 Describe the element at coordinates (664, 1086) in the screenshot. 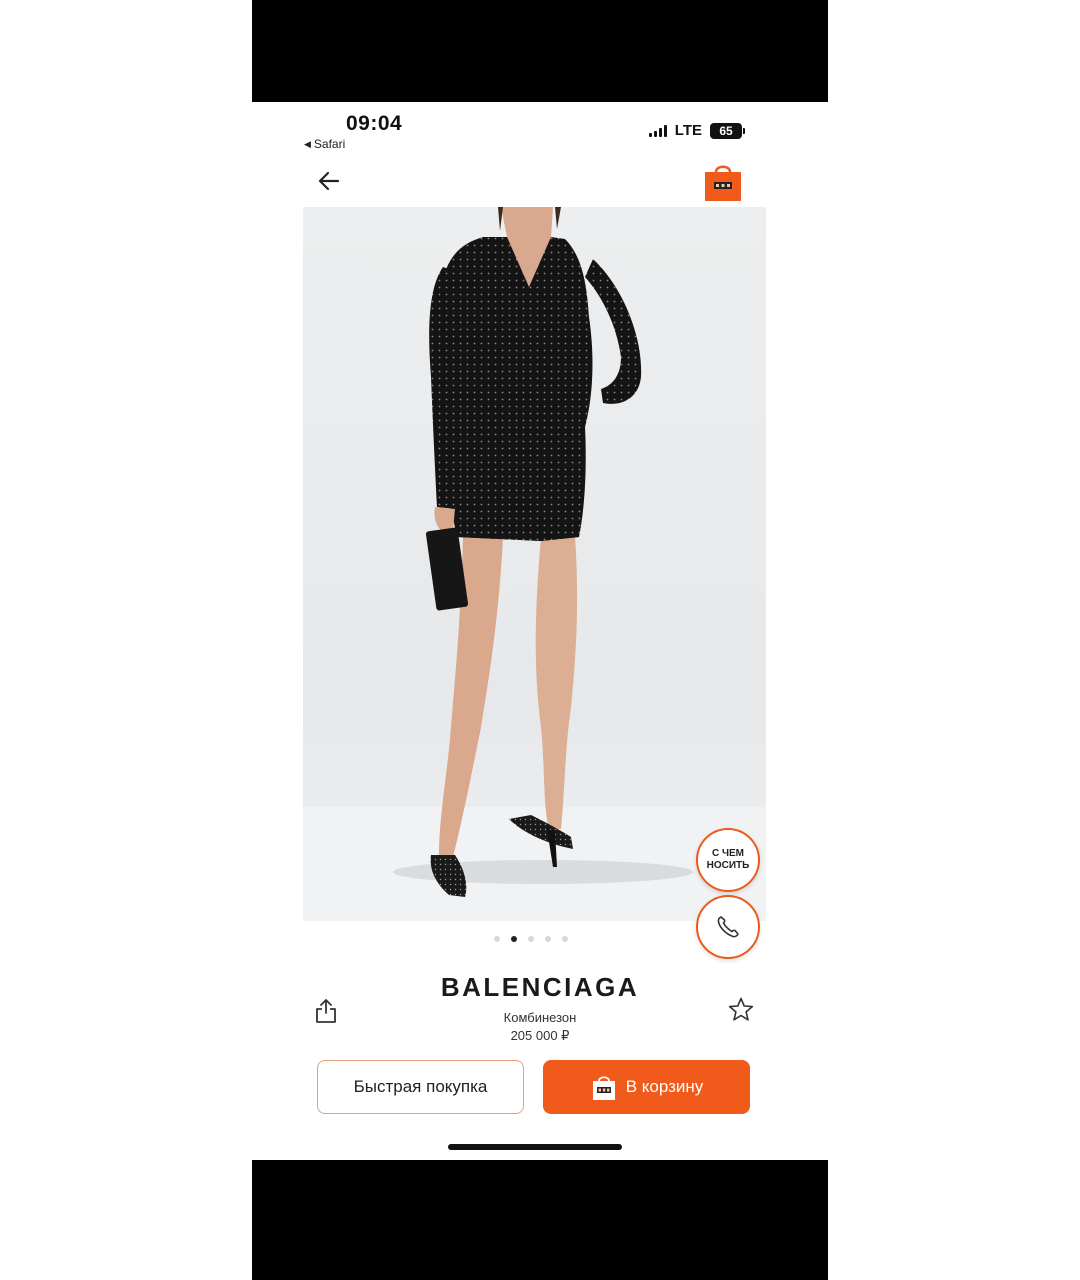

I see `add-to-cart-label: В корзину` at that location.